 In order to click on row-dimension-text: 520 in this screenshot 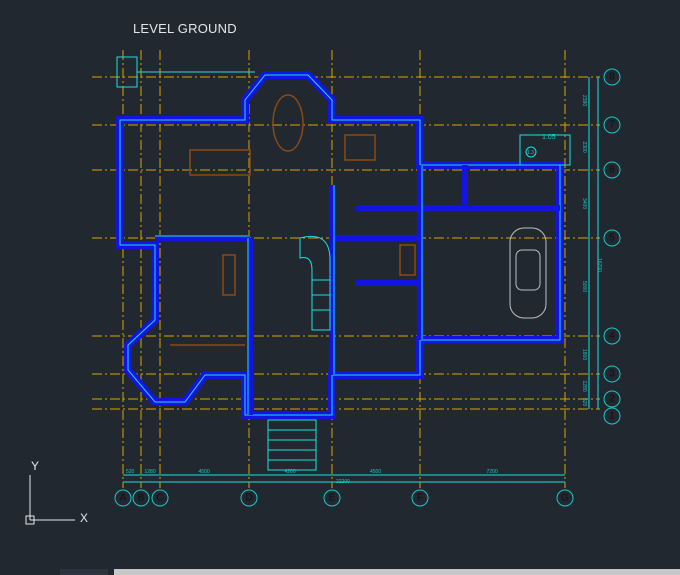, I will do `click(584, 402)`.